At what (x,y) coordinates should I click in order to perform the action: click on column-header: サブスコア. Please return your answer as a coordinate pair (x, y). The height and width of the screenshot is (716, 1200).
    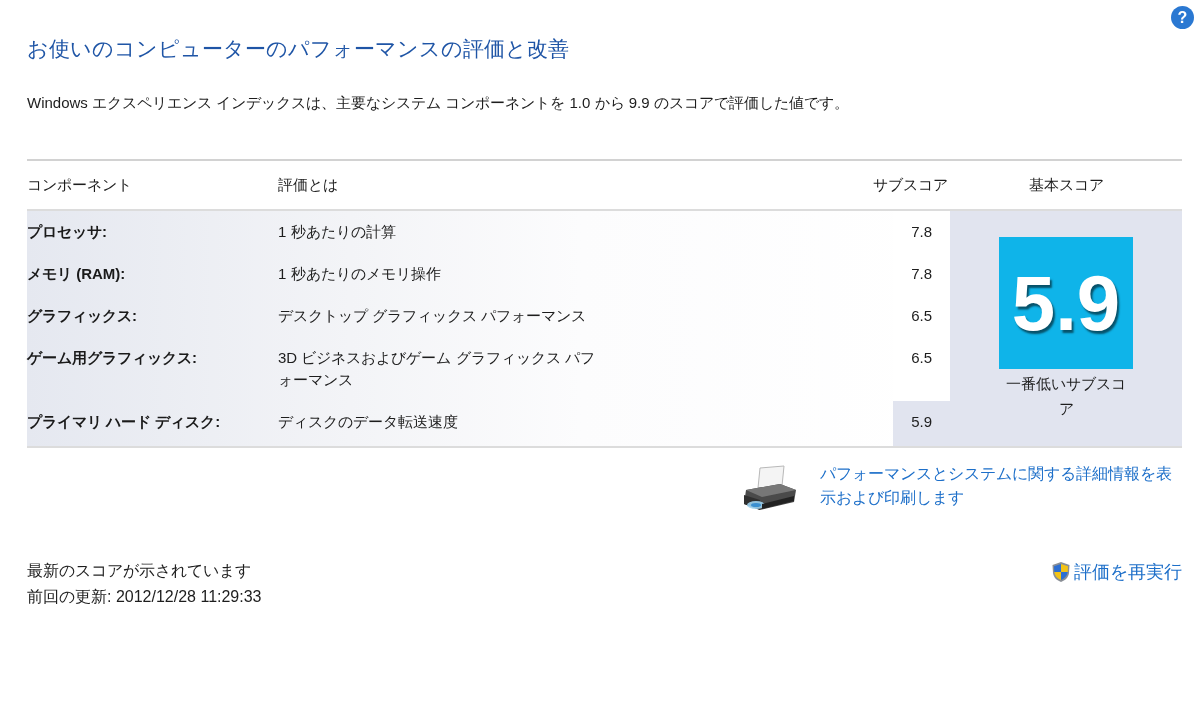
    Looking at the image, I should click on (910, 185).